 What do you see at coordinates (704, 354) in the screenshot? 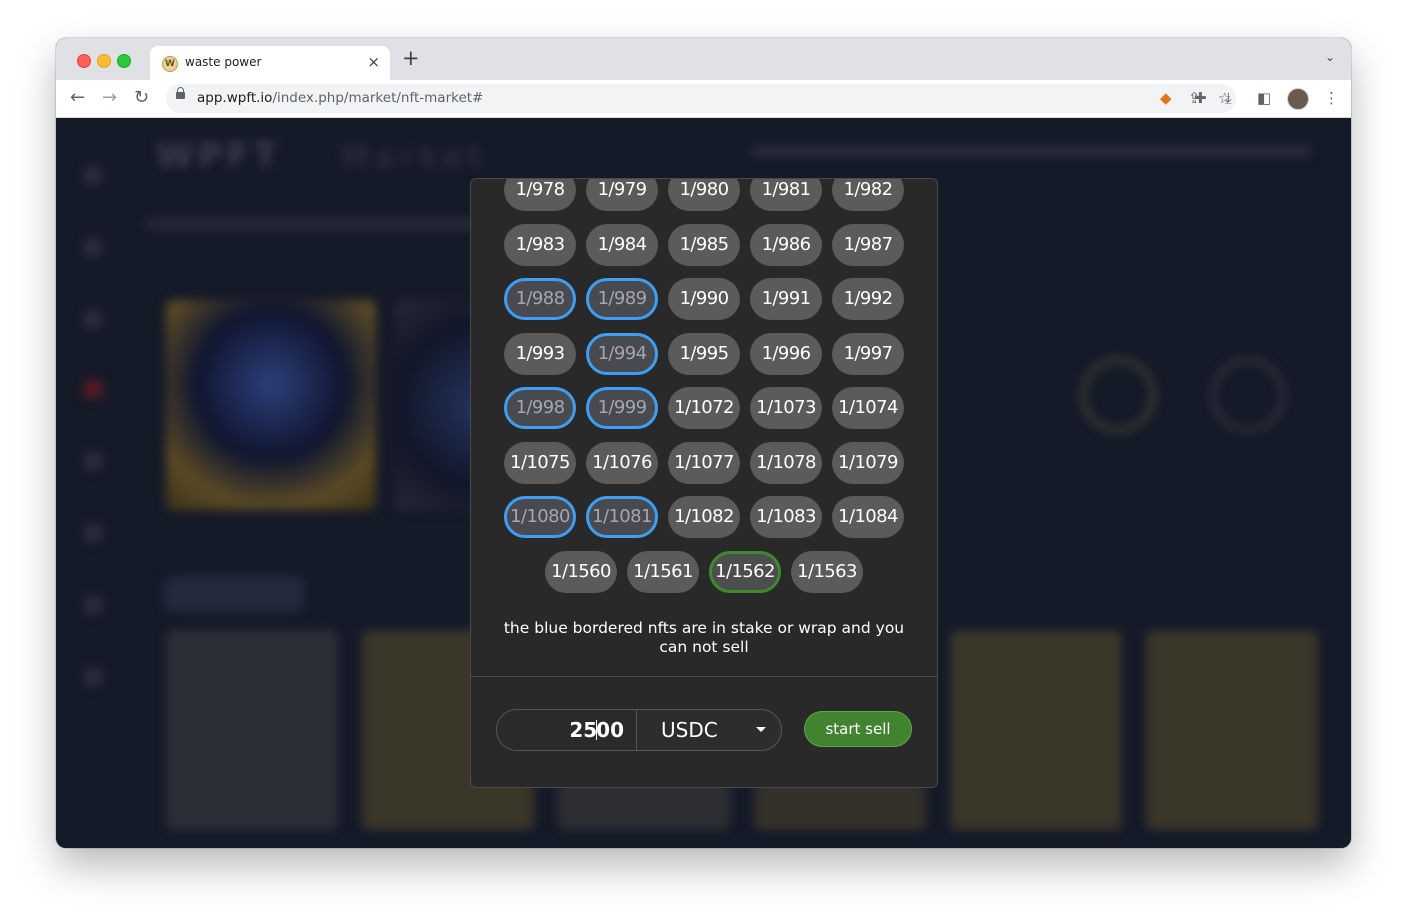
I see `nft-chip: 1/995` at bounding box center [704, 354].